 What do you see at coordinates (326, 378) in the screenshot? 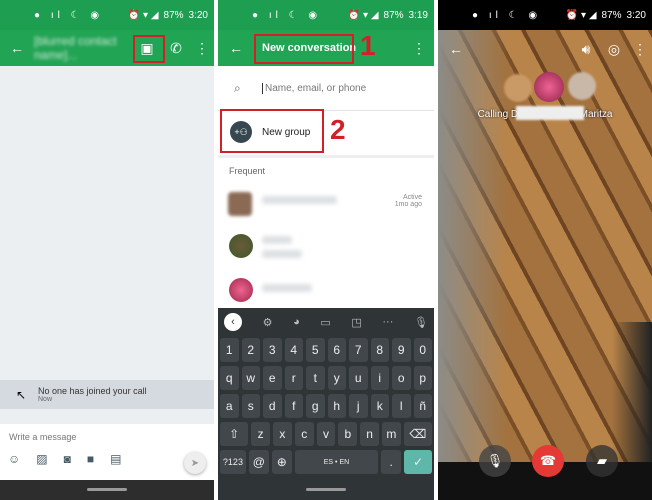
I see `keyboard-row: qwertyuiop` at bounding box center [326, 378].